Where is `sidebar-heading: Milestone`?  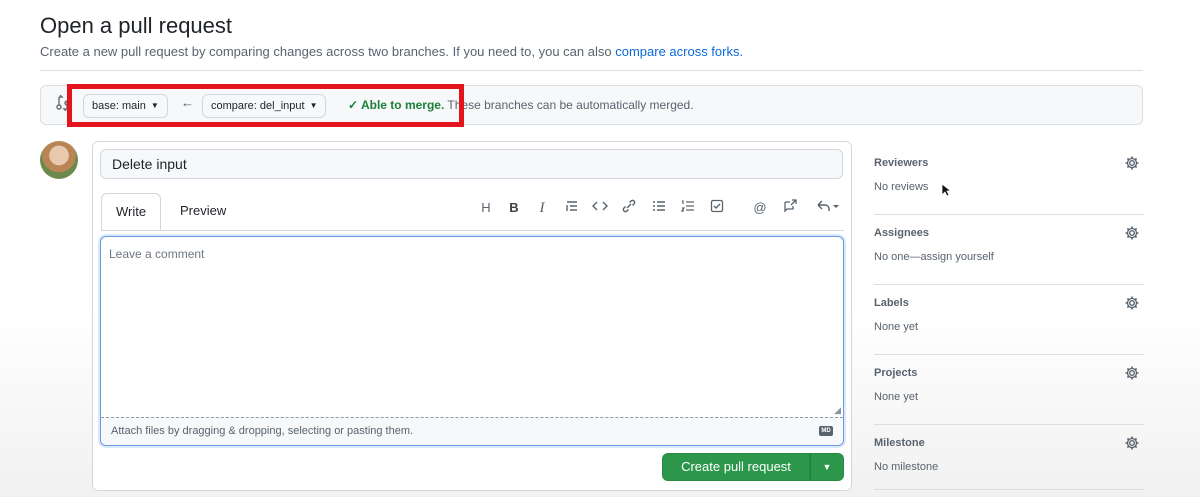 sidebar-heading: Milestone is located at coordinates (899, 443).